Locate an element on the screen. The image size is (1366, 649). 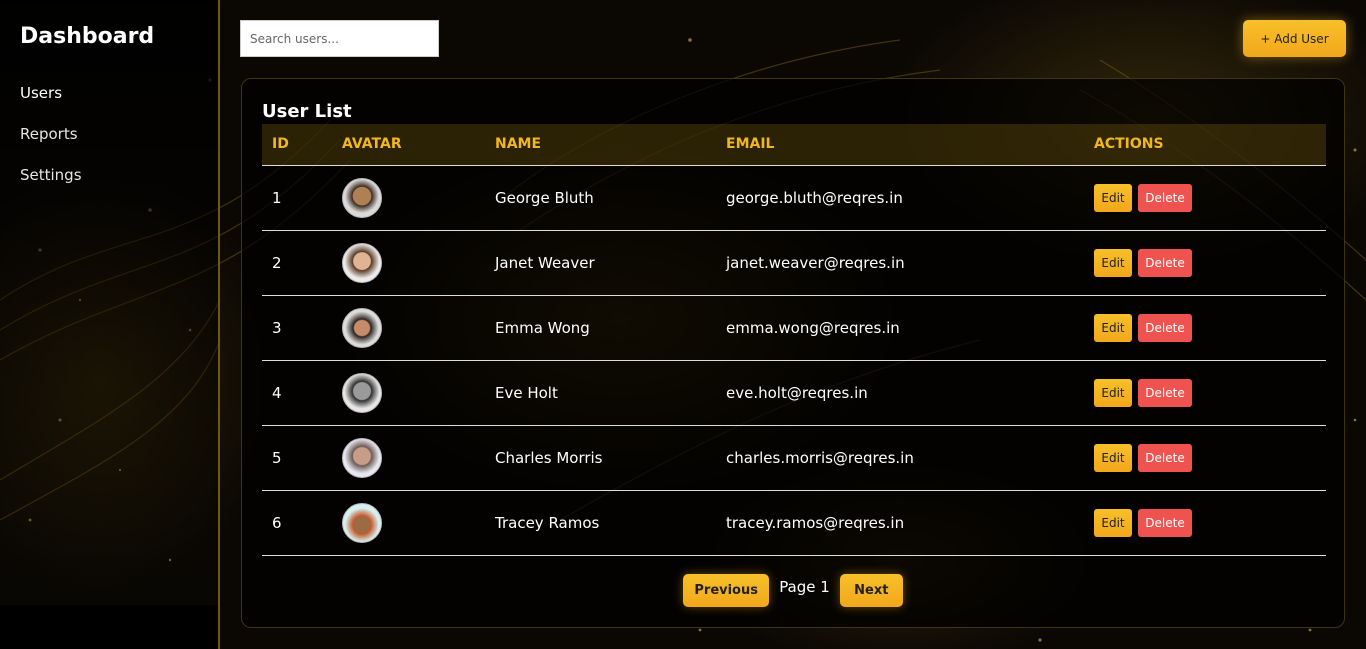
user-id: 3 is located at coordinates (297, 328).